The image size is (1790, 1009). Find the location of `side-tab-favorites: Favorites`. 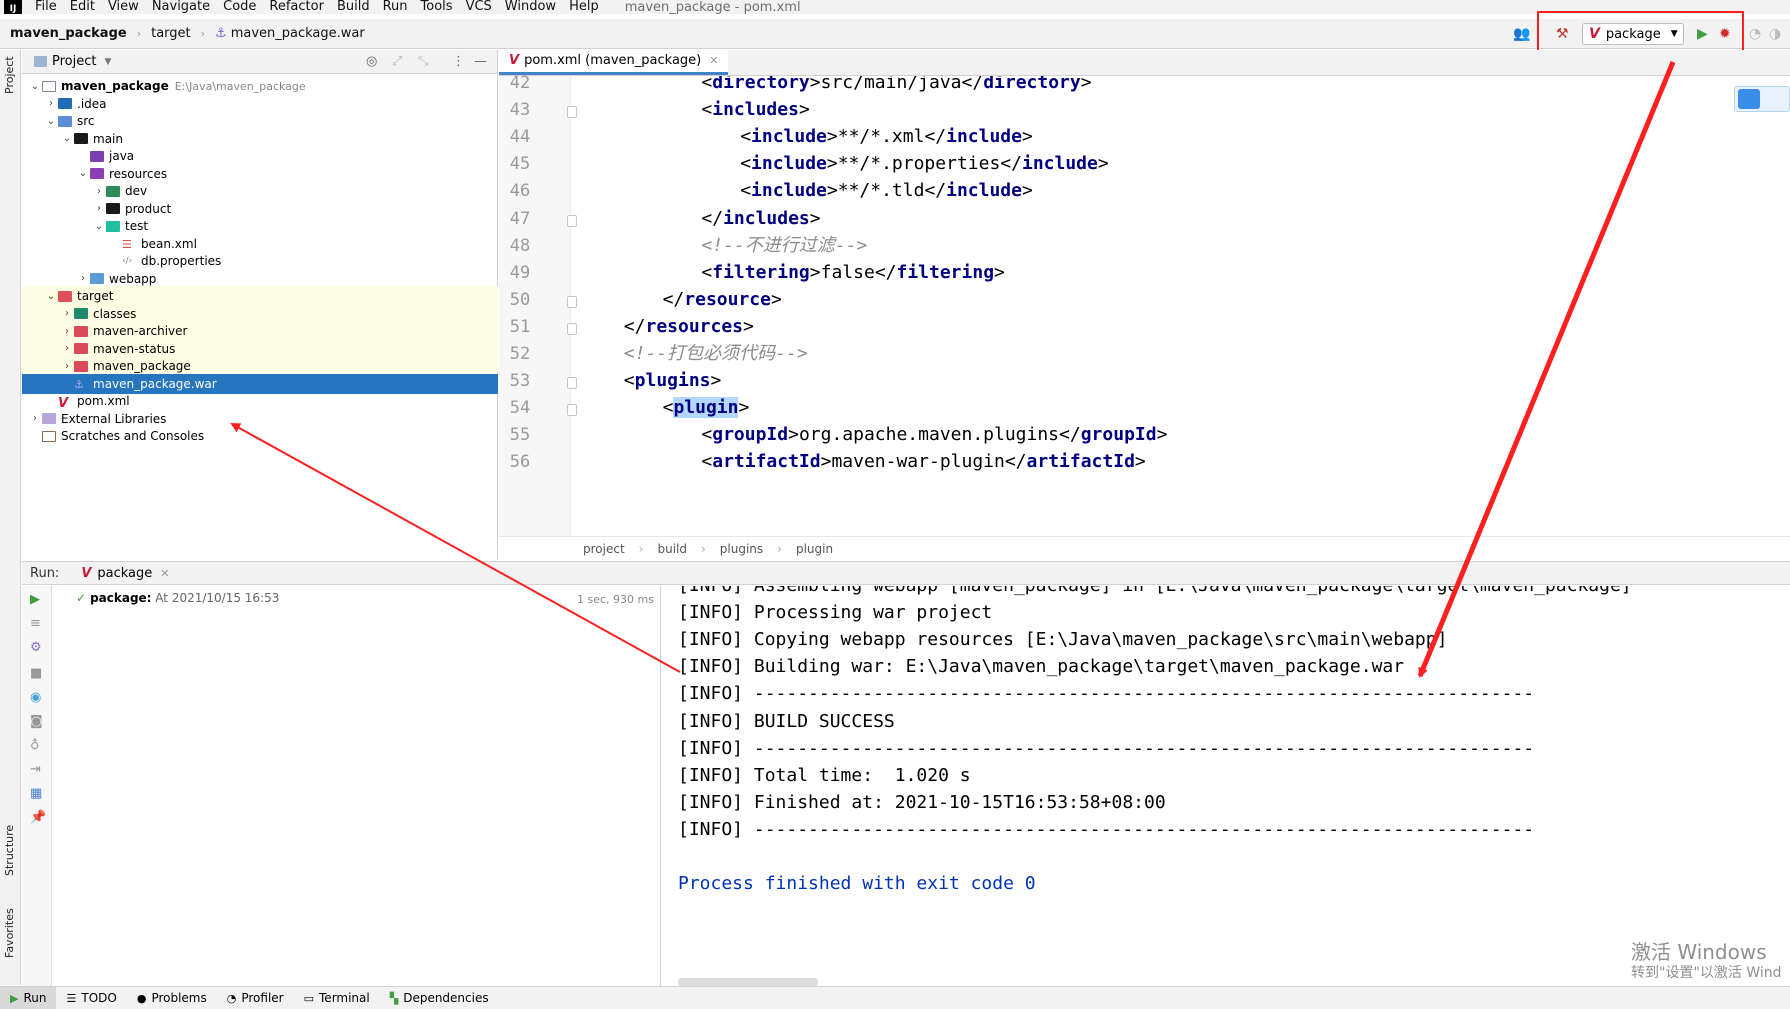

side-tab-favorites: Favorites is located at coordinates (9, 933).